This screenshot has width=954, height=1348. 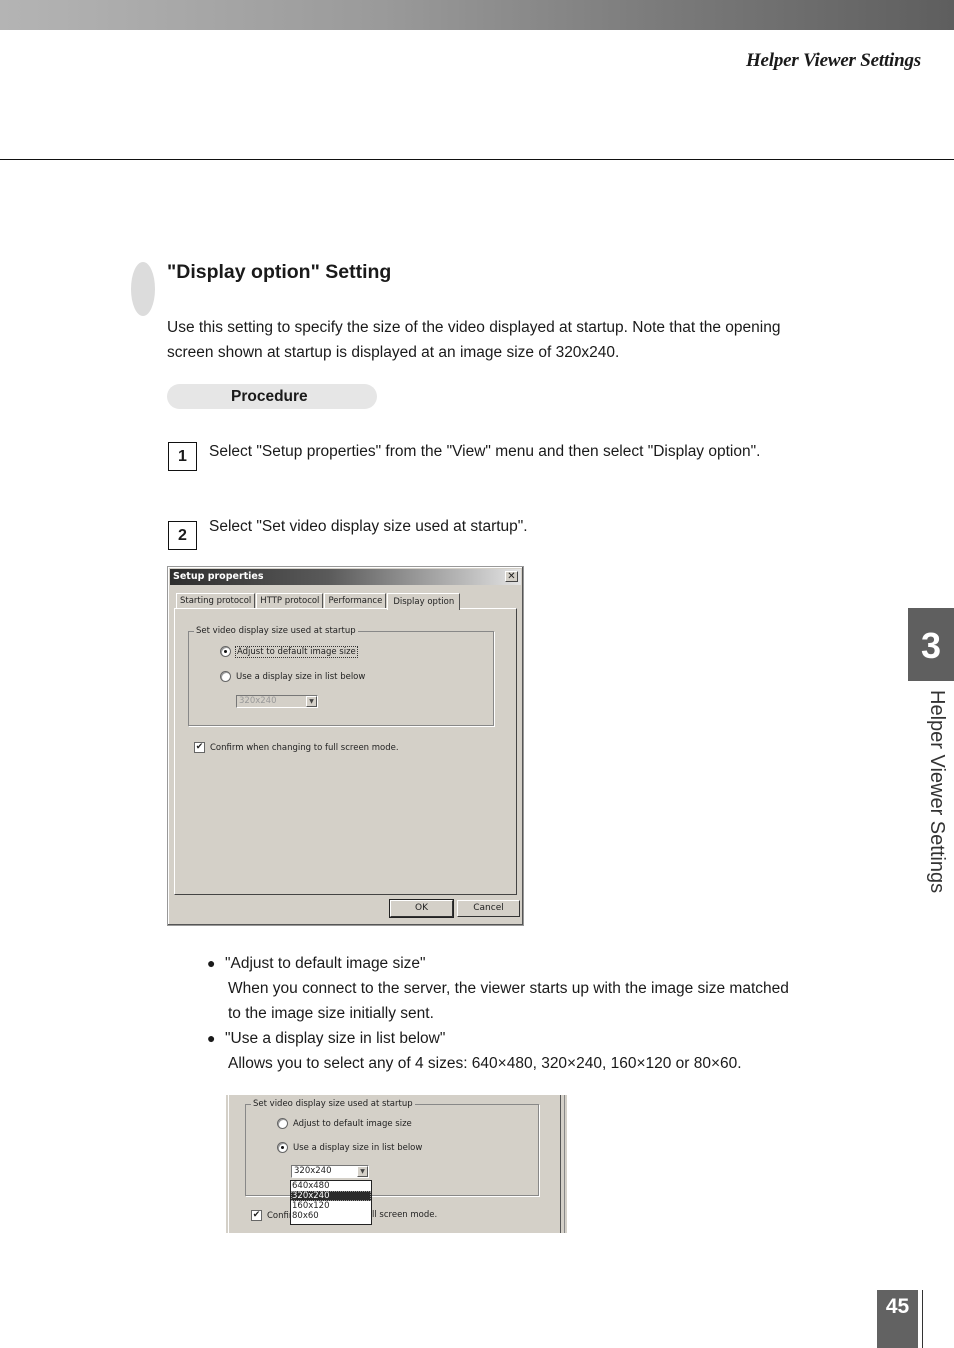 What do you see at coordinates (833, 60) in the screenshot?
I see `running-header-title: Helper Viewer Settings` at bounding box center [833, 60].